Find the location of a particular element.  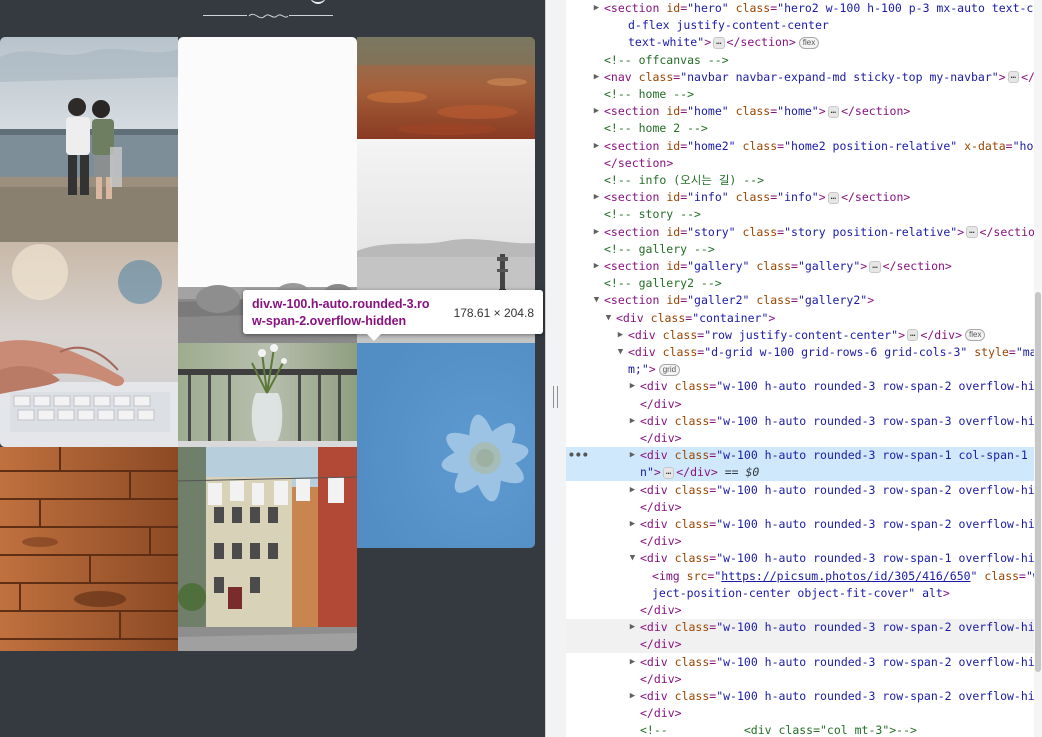

dom-node-row: text-white">… </section> flex is located at coordinates (804, 42).